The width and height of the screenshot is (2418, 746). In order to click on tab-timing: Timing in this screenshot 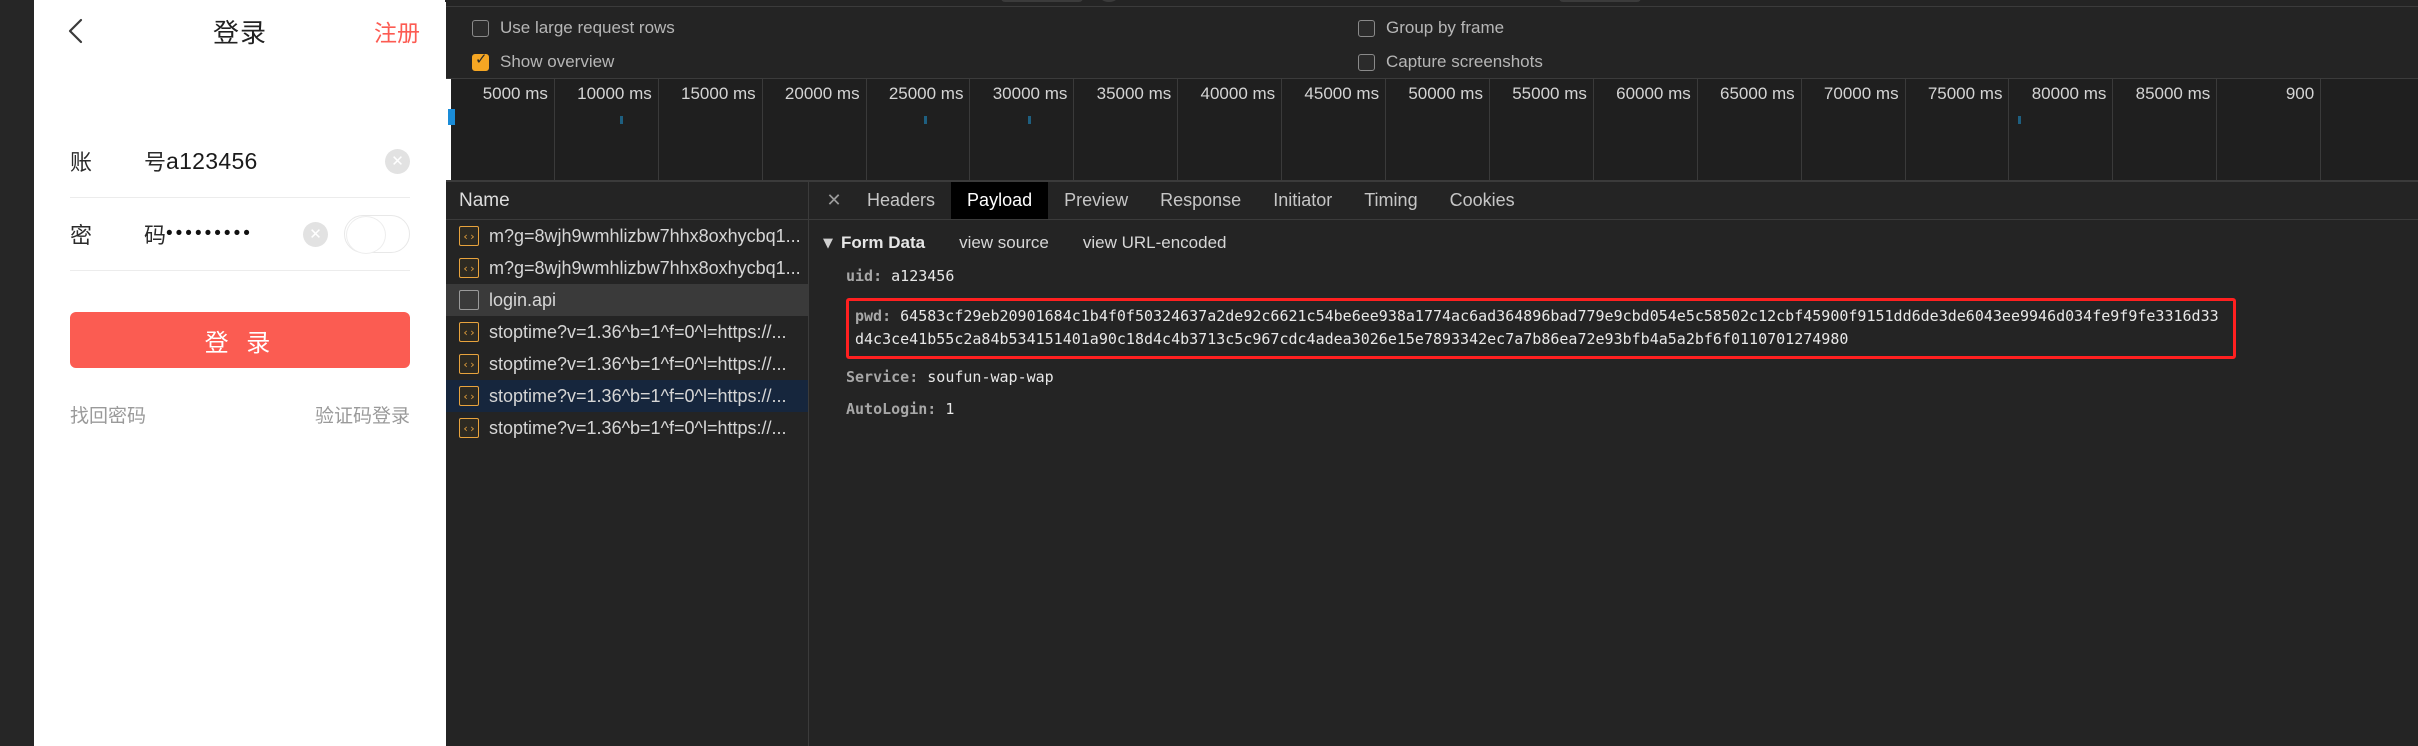, I will do `click(1390, 200)`.